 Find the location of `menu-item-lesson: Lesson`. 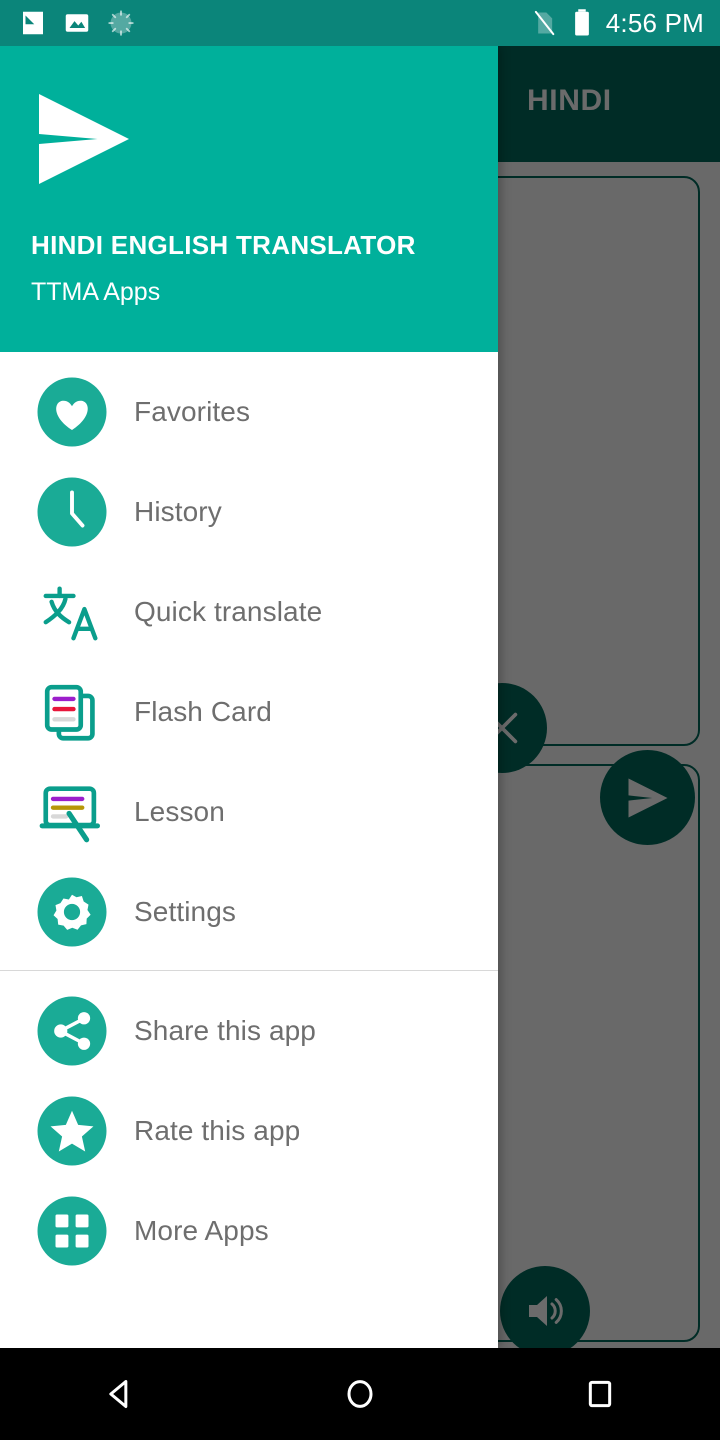

menu-item-lesson: Lesson is located at coordinates (249, 812).